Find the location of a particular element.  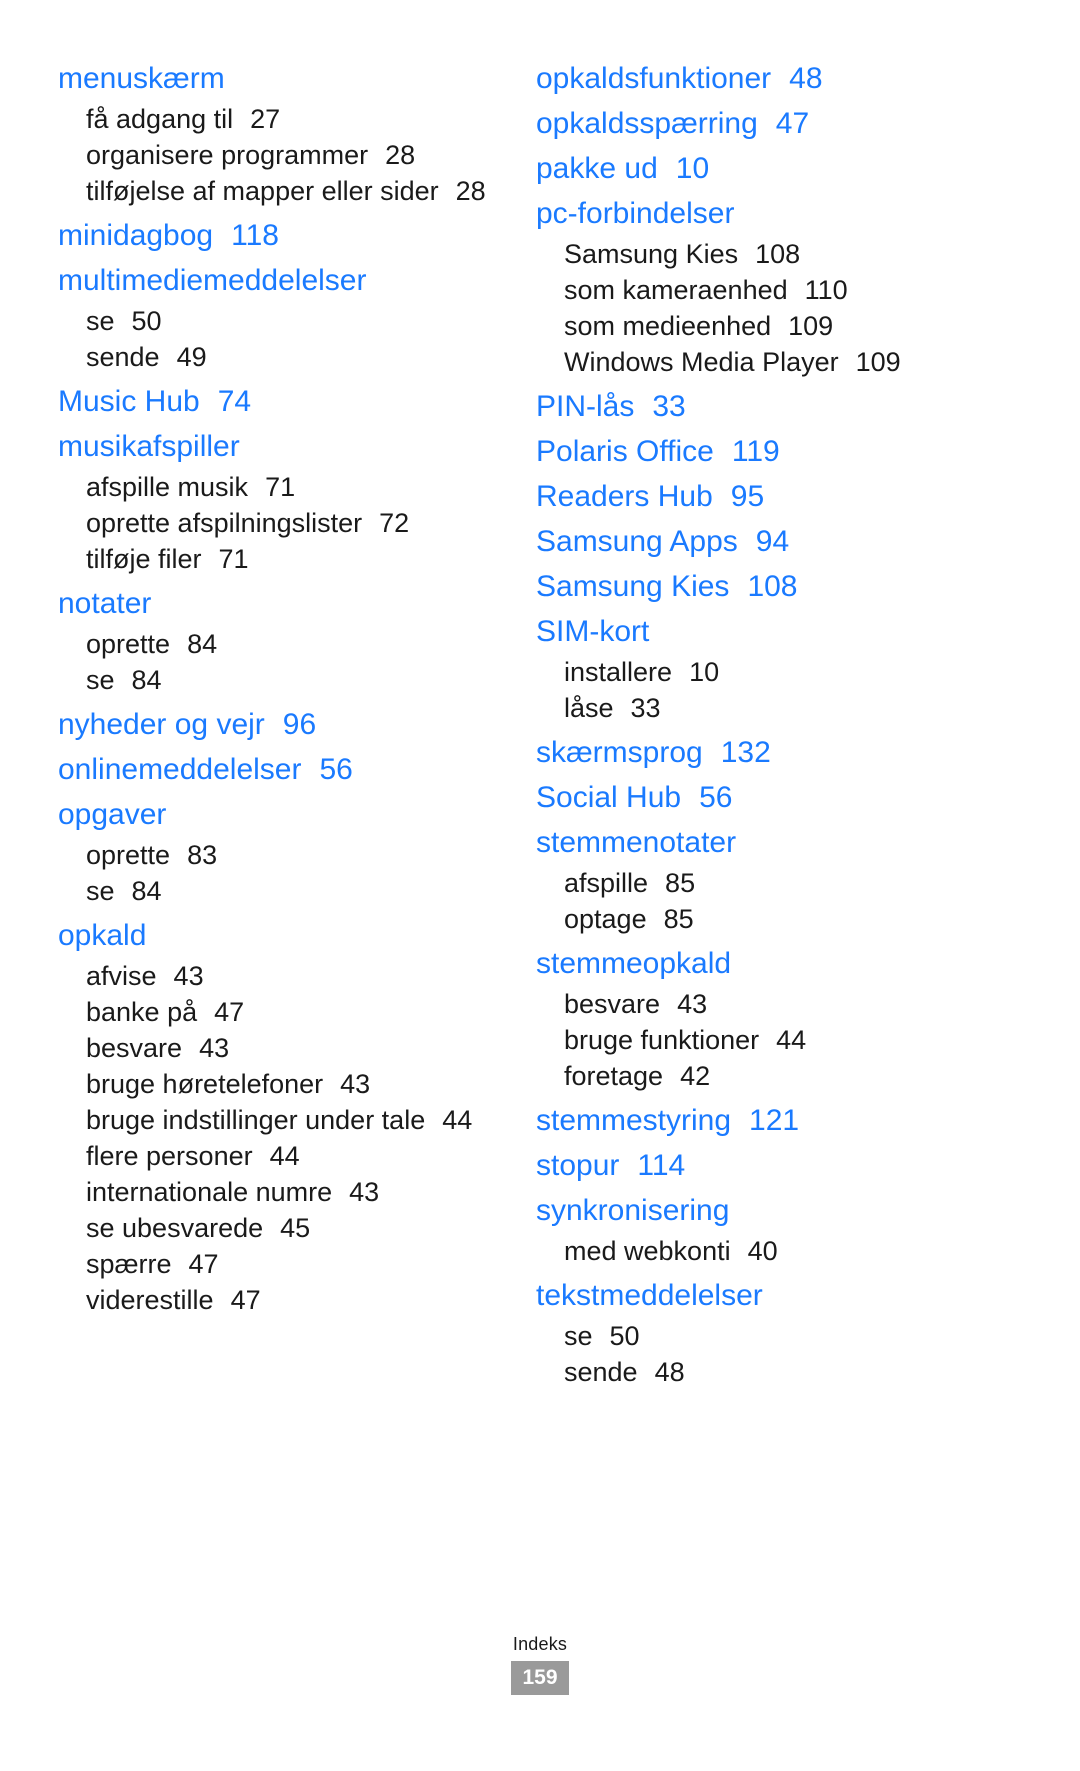

index-entry-term: tekstmeddelelser is located at coordinates (747, 1295).